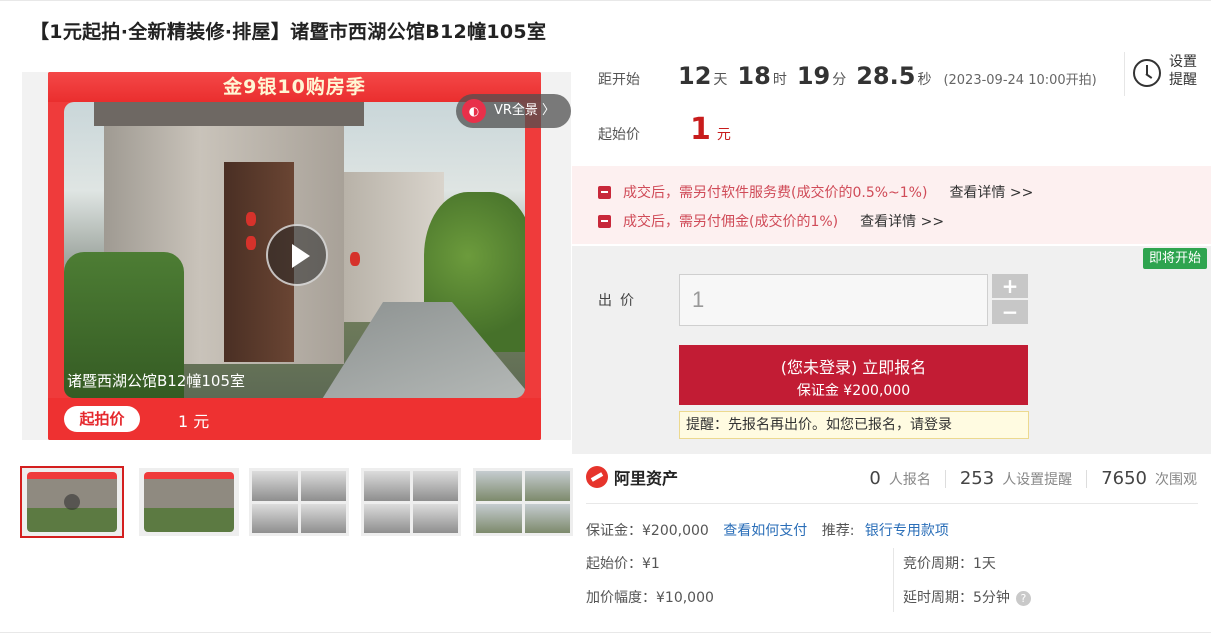 Image resolution: width=1211 pixels, height=636 pixels. I want to click on platform-name: 阿里资产, so click(646, 478).